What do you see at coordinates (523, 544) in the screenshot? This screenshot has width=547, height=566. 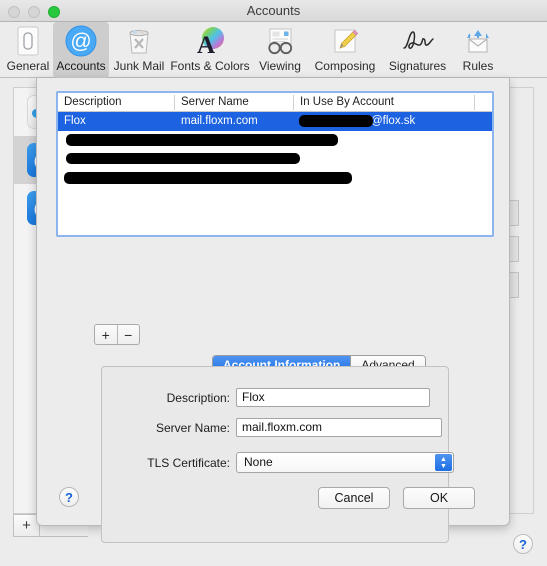 I see `background-help-button: ?` at bounding box center [523, 544].